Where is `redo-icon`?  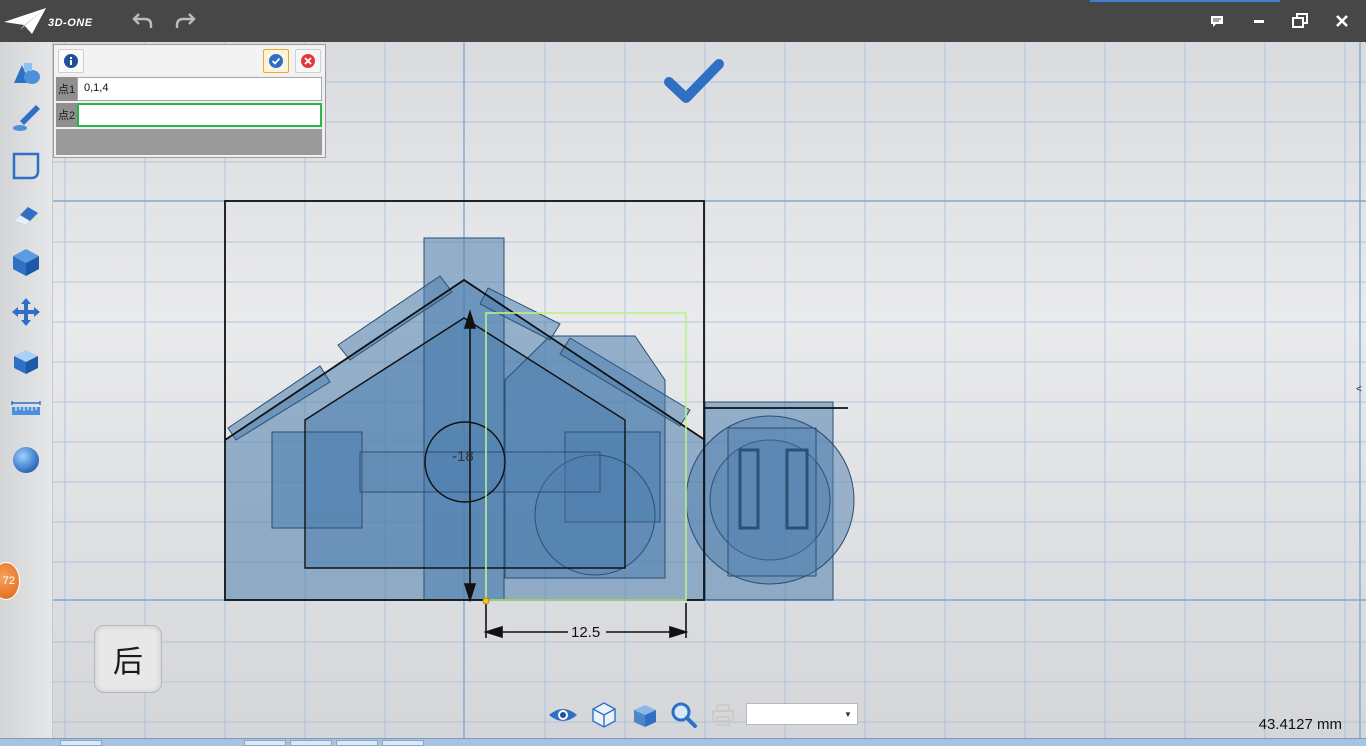
redo-icon is located at coordinates (185, 20).